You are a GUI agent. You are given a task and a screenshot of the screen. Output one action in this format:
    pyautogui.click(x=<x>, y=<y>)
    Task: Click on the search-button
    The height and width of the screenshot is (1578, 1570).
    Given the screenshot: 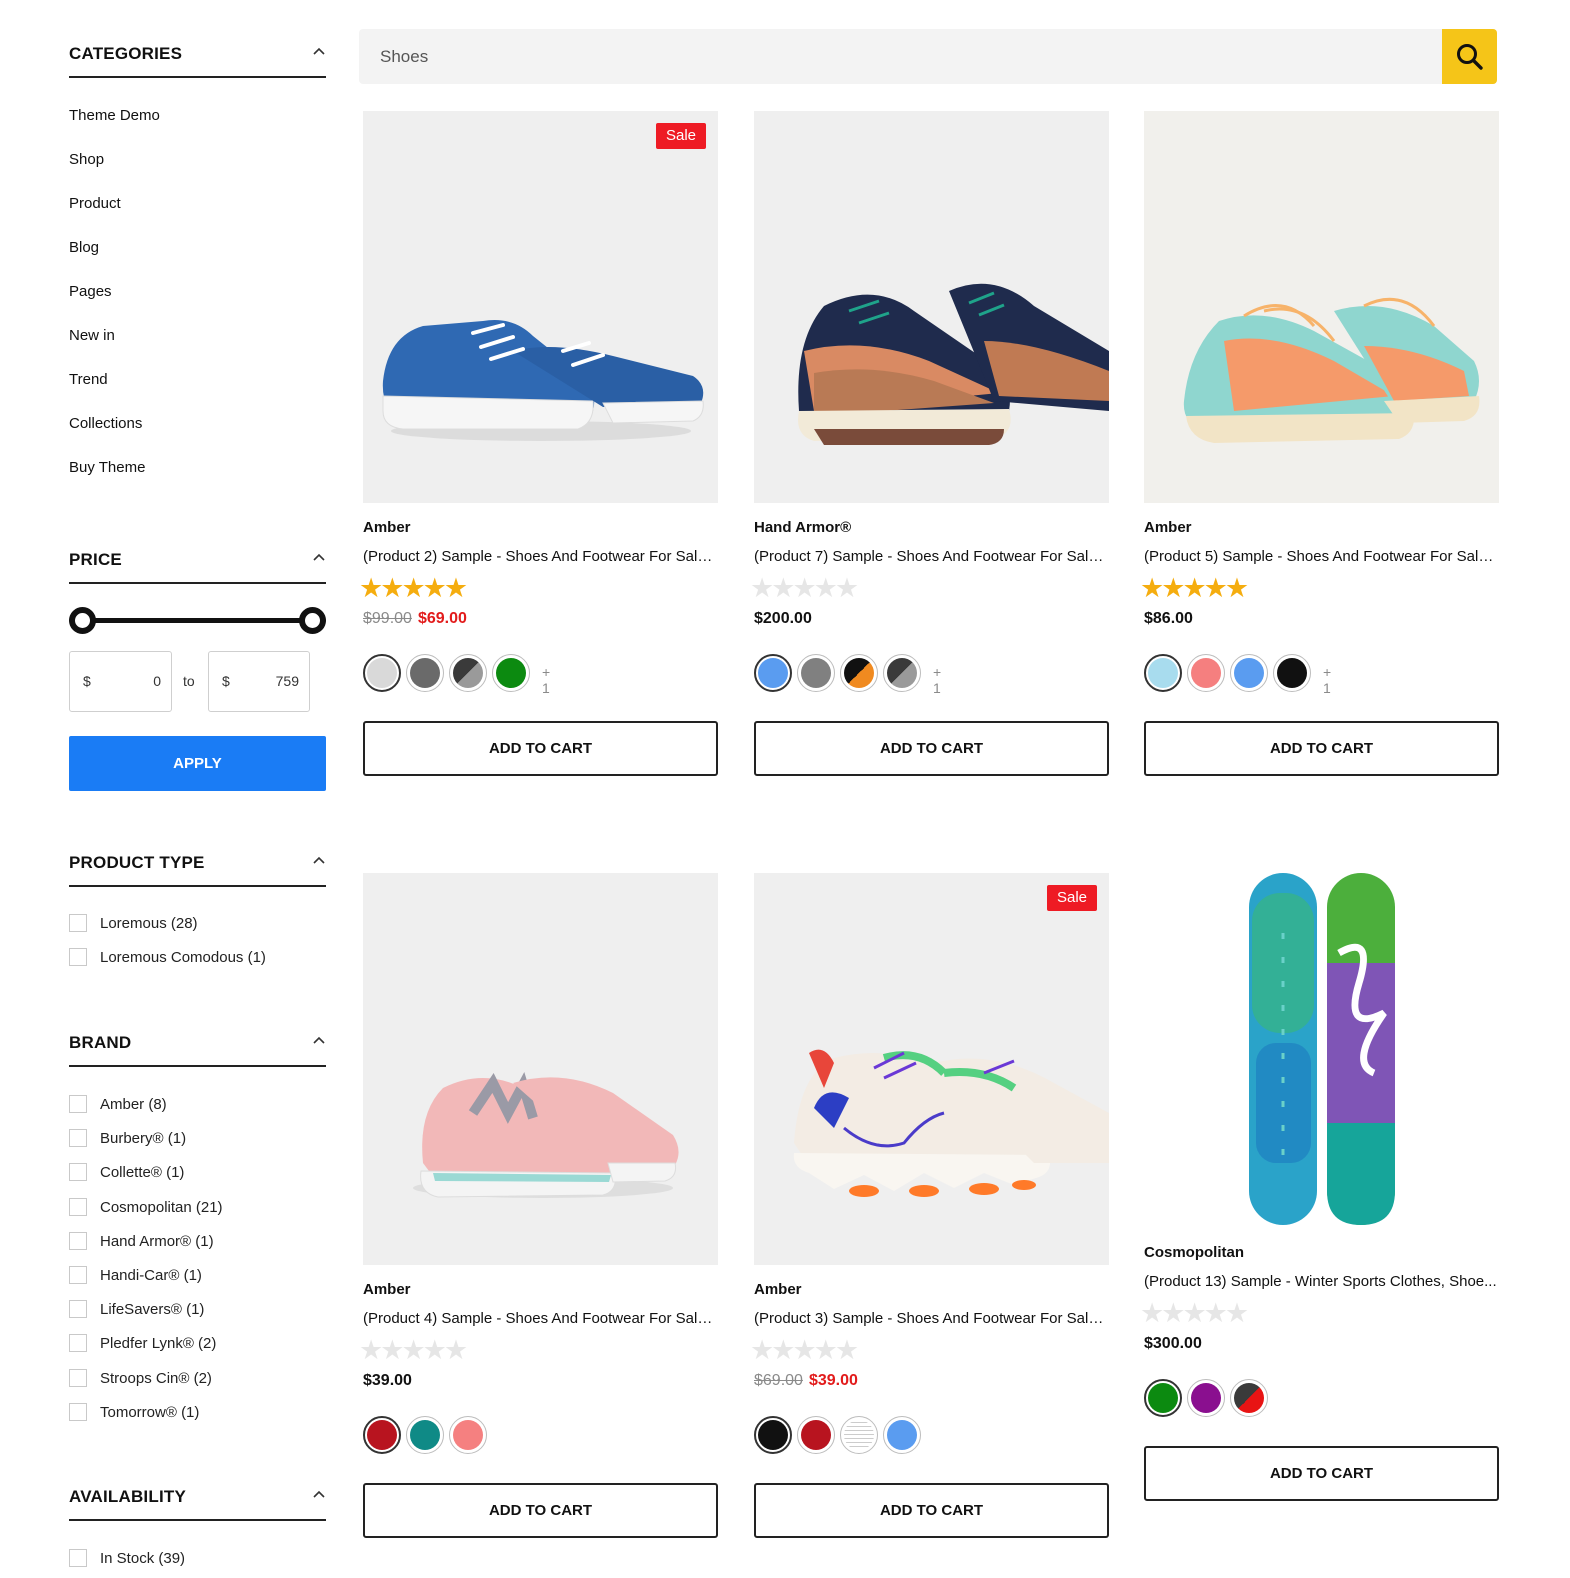 What is the action you would take?
    pyautogui.click(x=1469, y=56)
    